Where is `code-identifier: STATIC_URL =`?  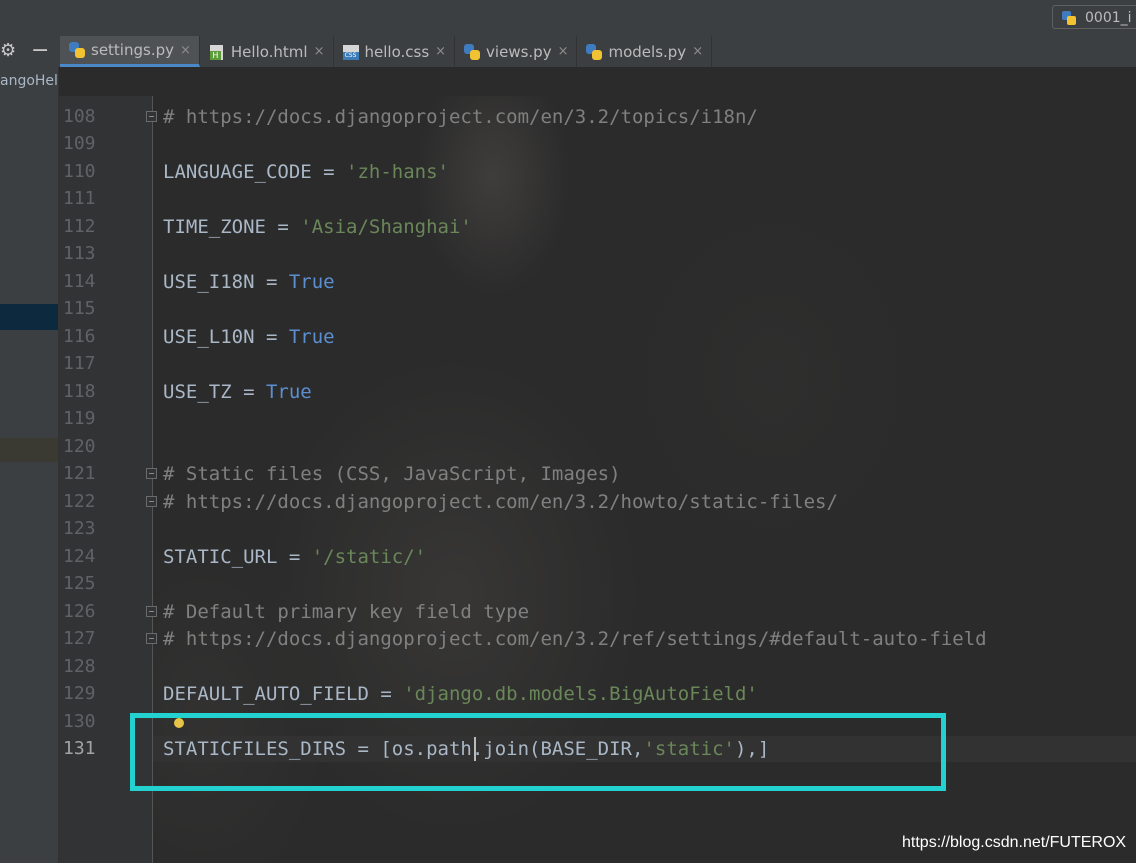 code-identifier: STATIC_URL = is located at coordinates (237, 557).